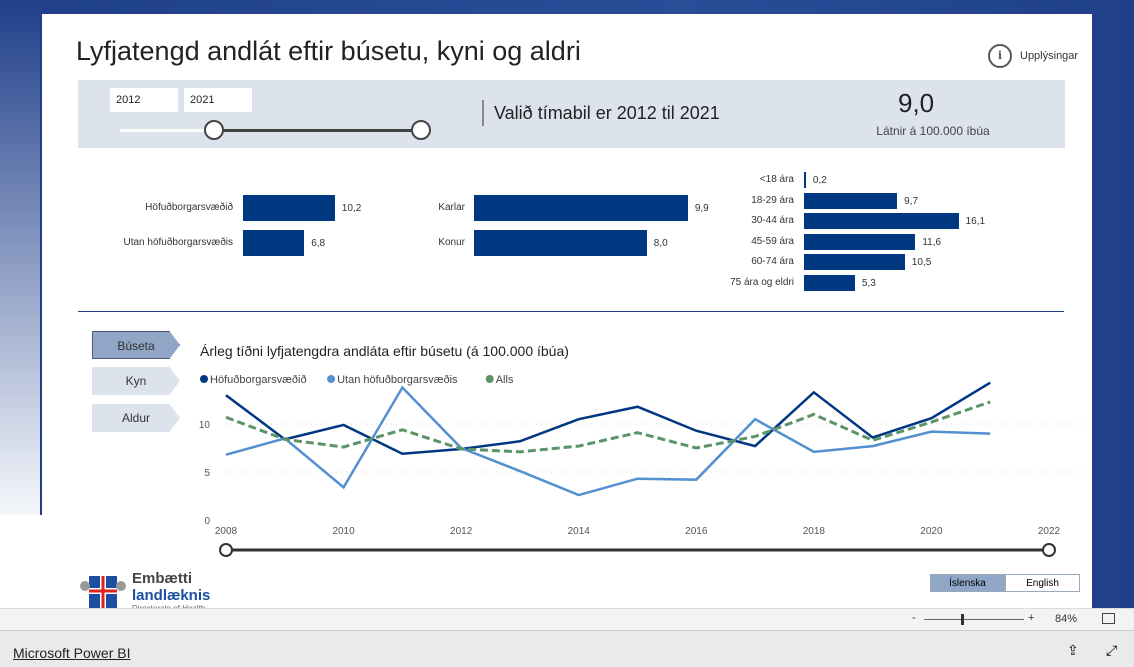 Image resolution: width=1134 pixels, height=667 pixels. Describe the element at coordinates (226, 531) in the screenshot. I see `x-tick-label: 2008` at that location.